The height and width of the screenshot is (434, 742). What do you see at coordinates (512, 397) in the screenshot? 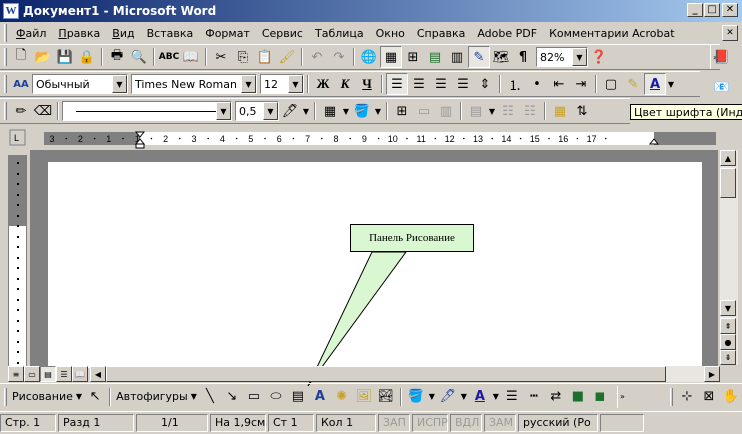
I see `line-style-icon: ☰` at bounding box center [512, 397].